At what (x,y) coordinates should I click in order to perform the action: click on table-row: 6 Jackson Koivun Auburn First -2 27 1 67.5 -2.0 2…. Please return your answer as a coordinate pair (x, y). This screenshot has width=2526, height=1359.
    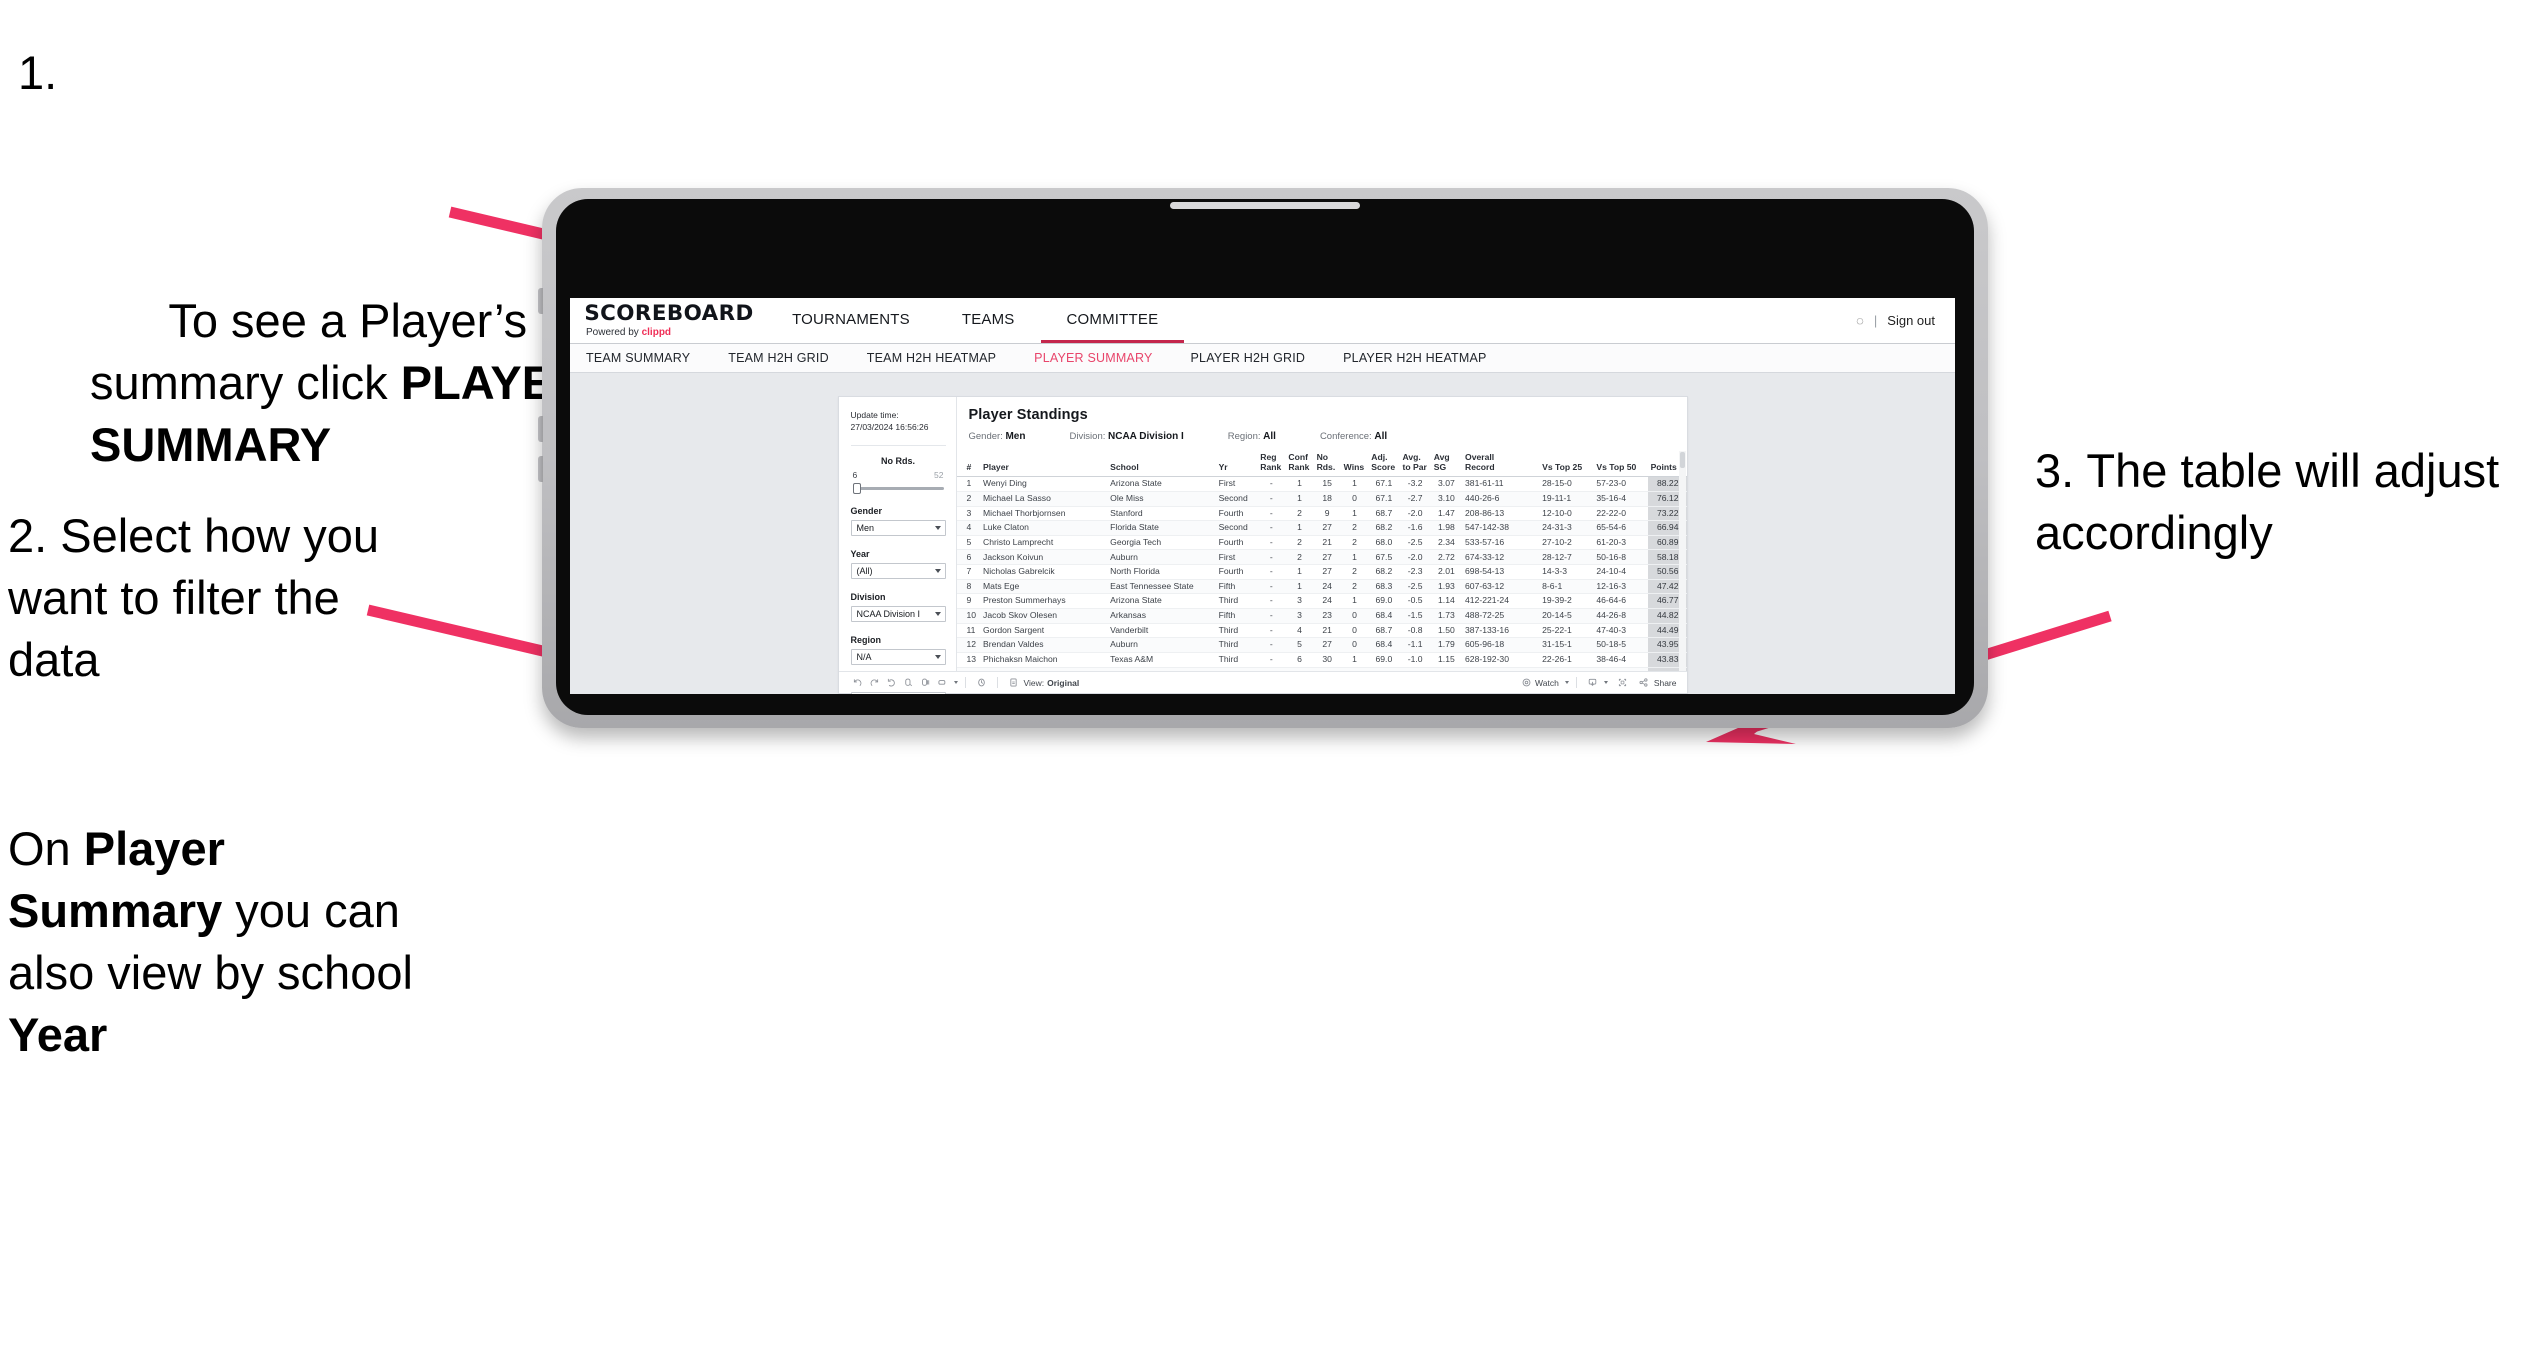
    Looking at the image, I should click on (1321, 557).